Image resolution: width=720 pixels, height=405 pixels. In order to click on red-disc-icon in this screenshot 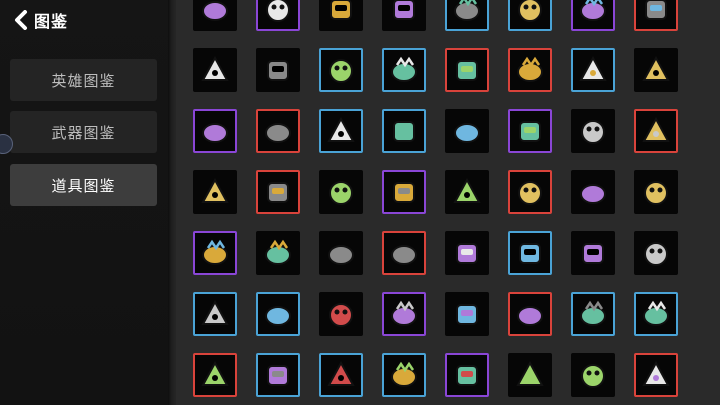, I will do `click(404, 131)`.